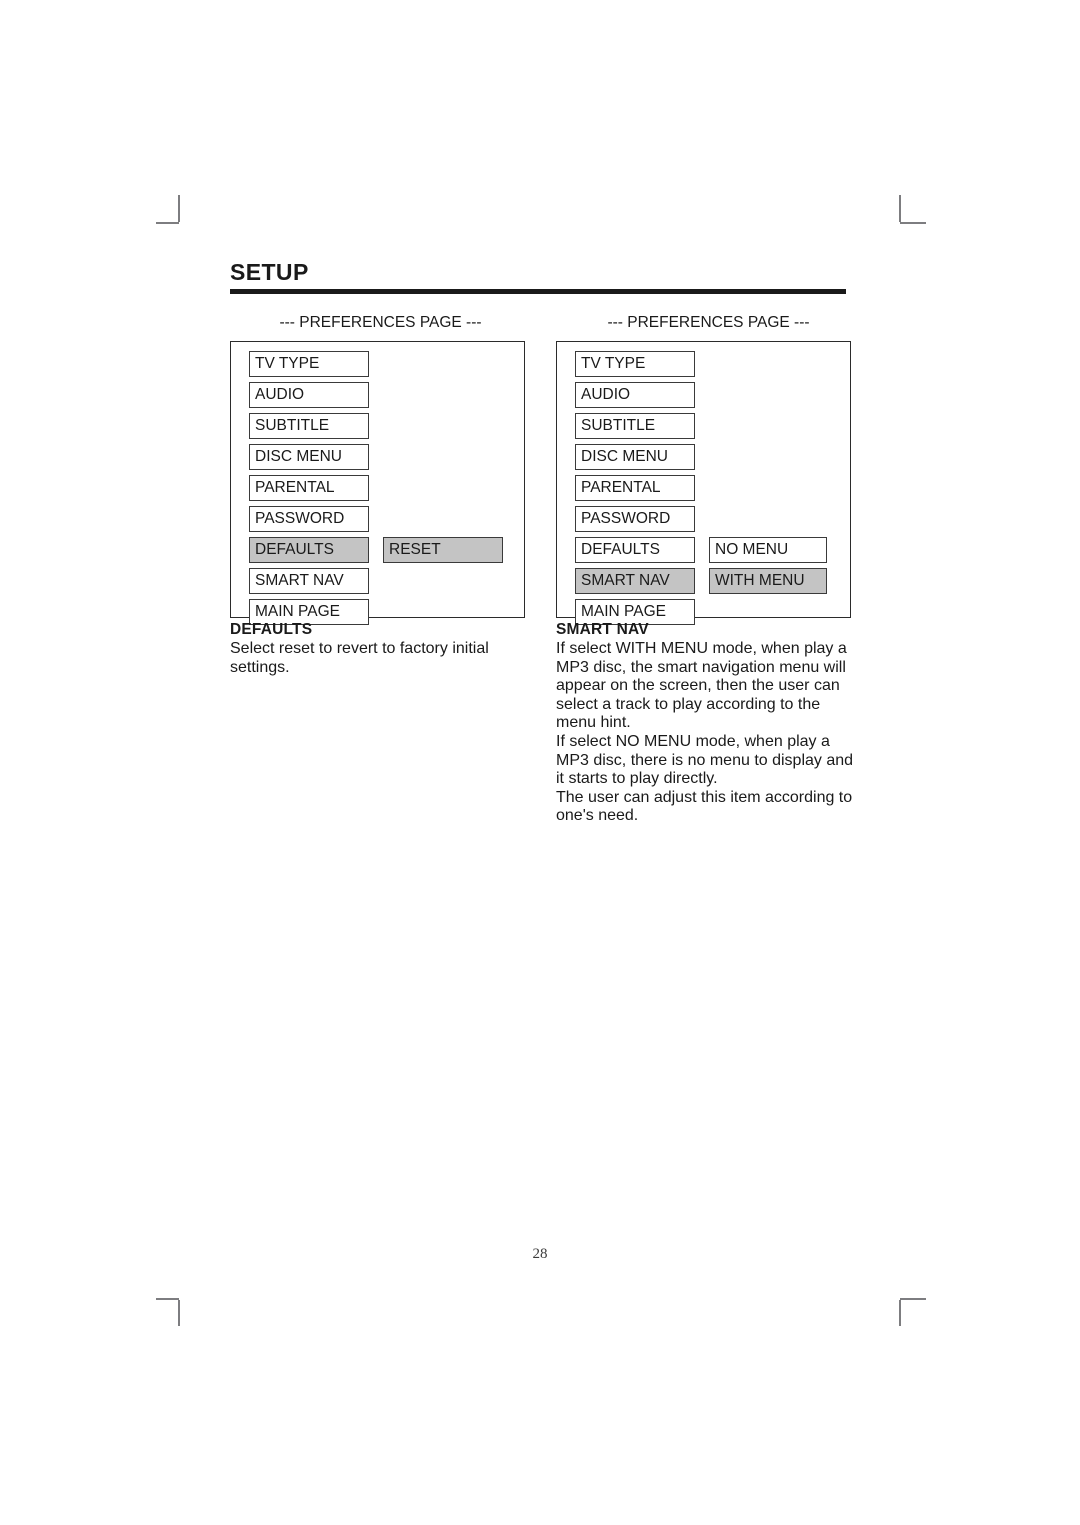 This screenshot has height=1525, width=1080. Describe the element at coordinates (602, 629) in the screenshot. I see `description-heading: SMART NAV` at that location.